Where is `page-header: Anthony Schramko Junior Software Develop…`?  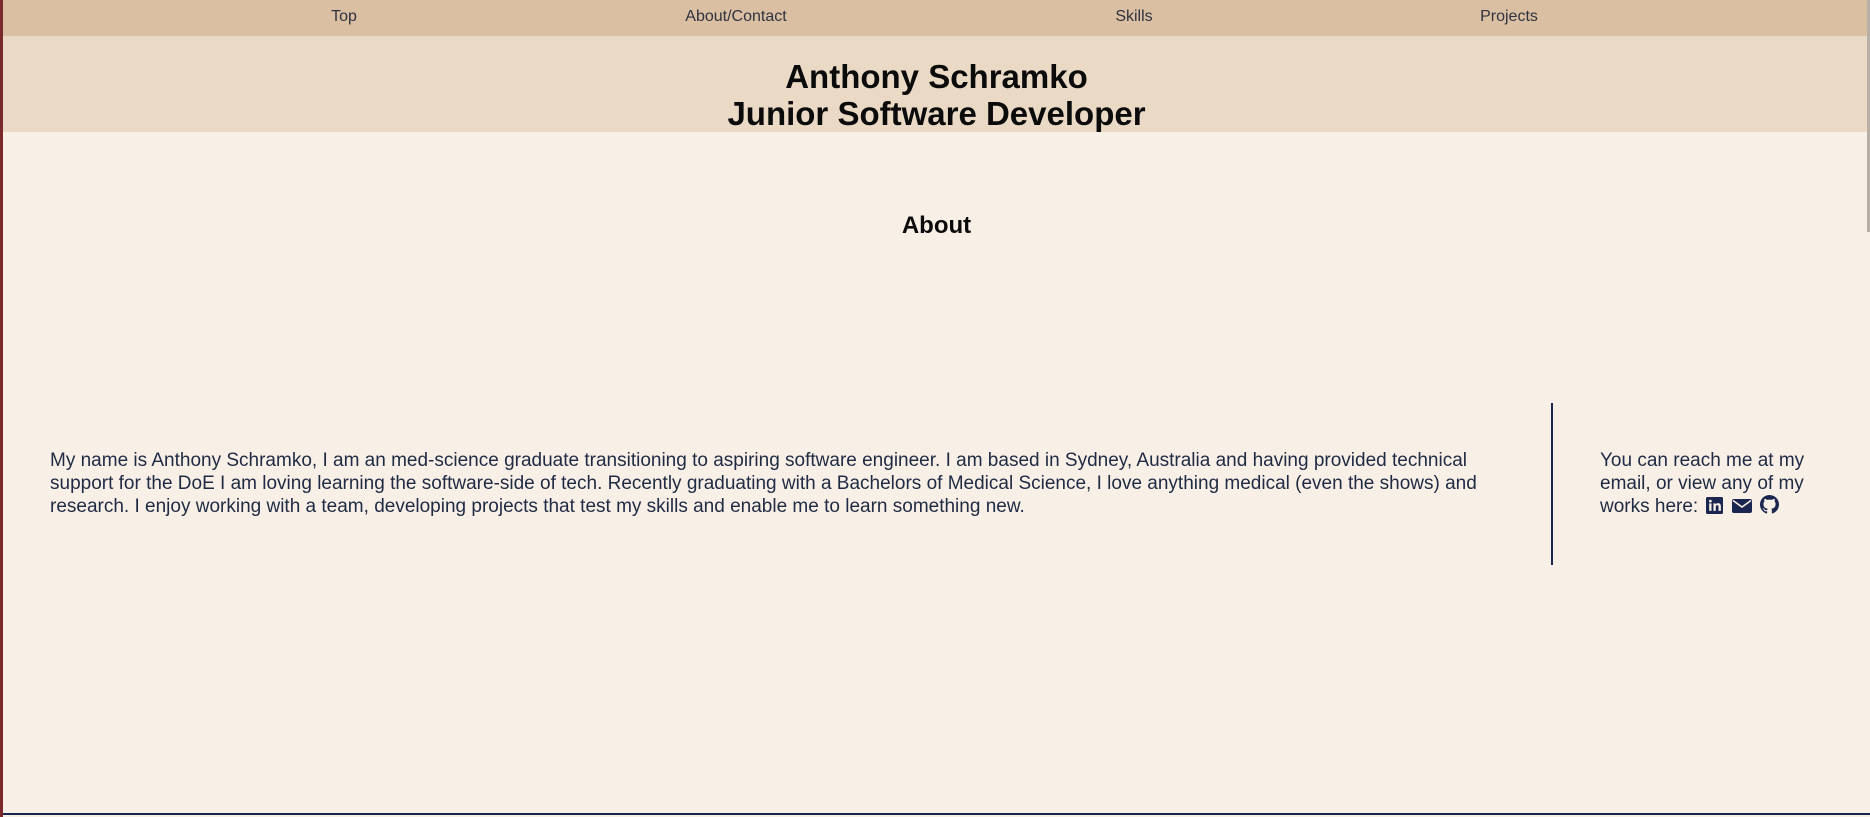
page-header: Anthony Schramko Junior Software Develop… is located at coordinates (936, 84).